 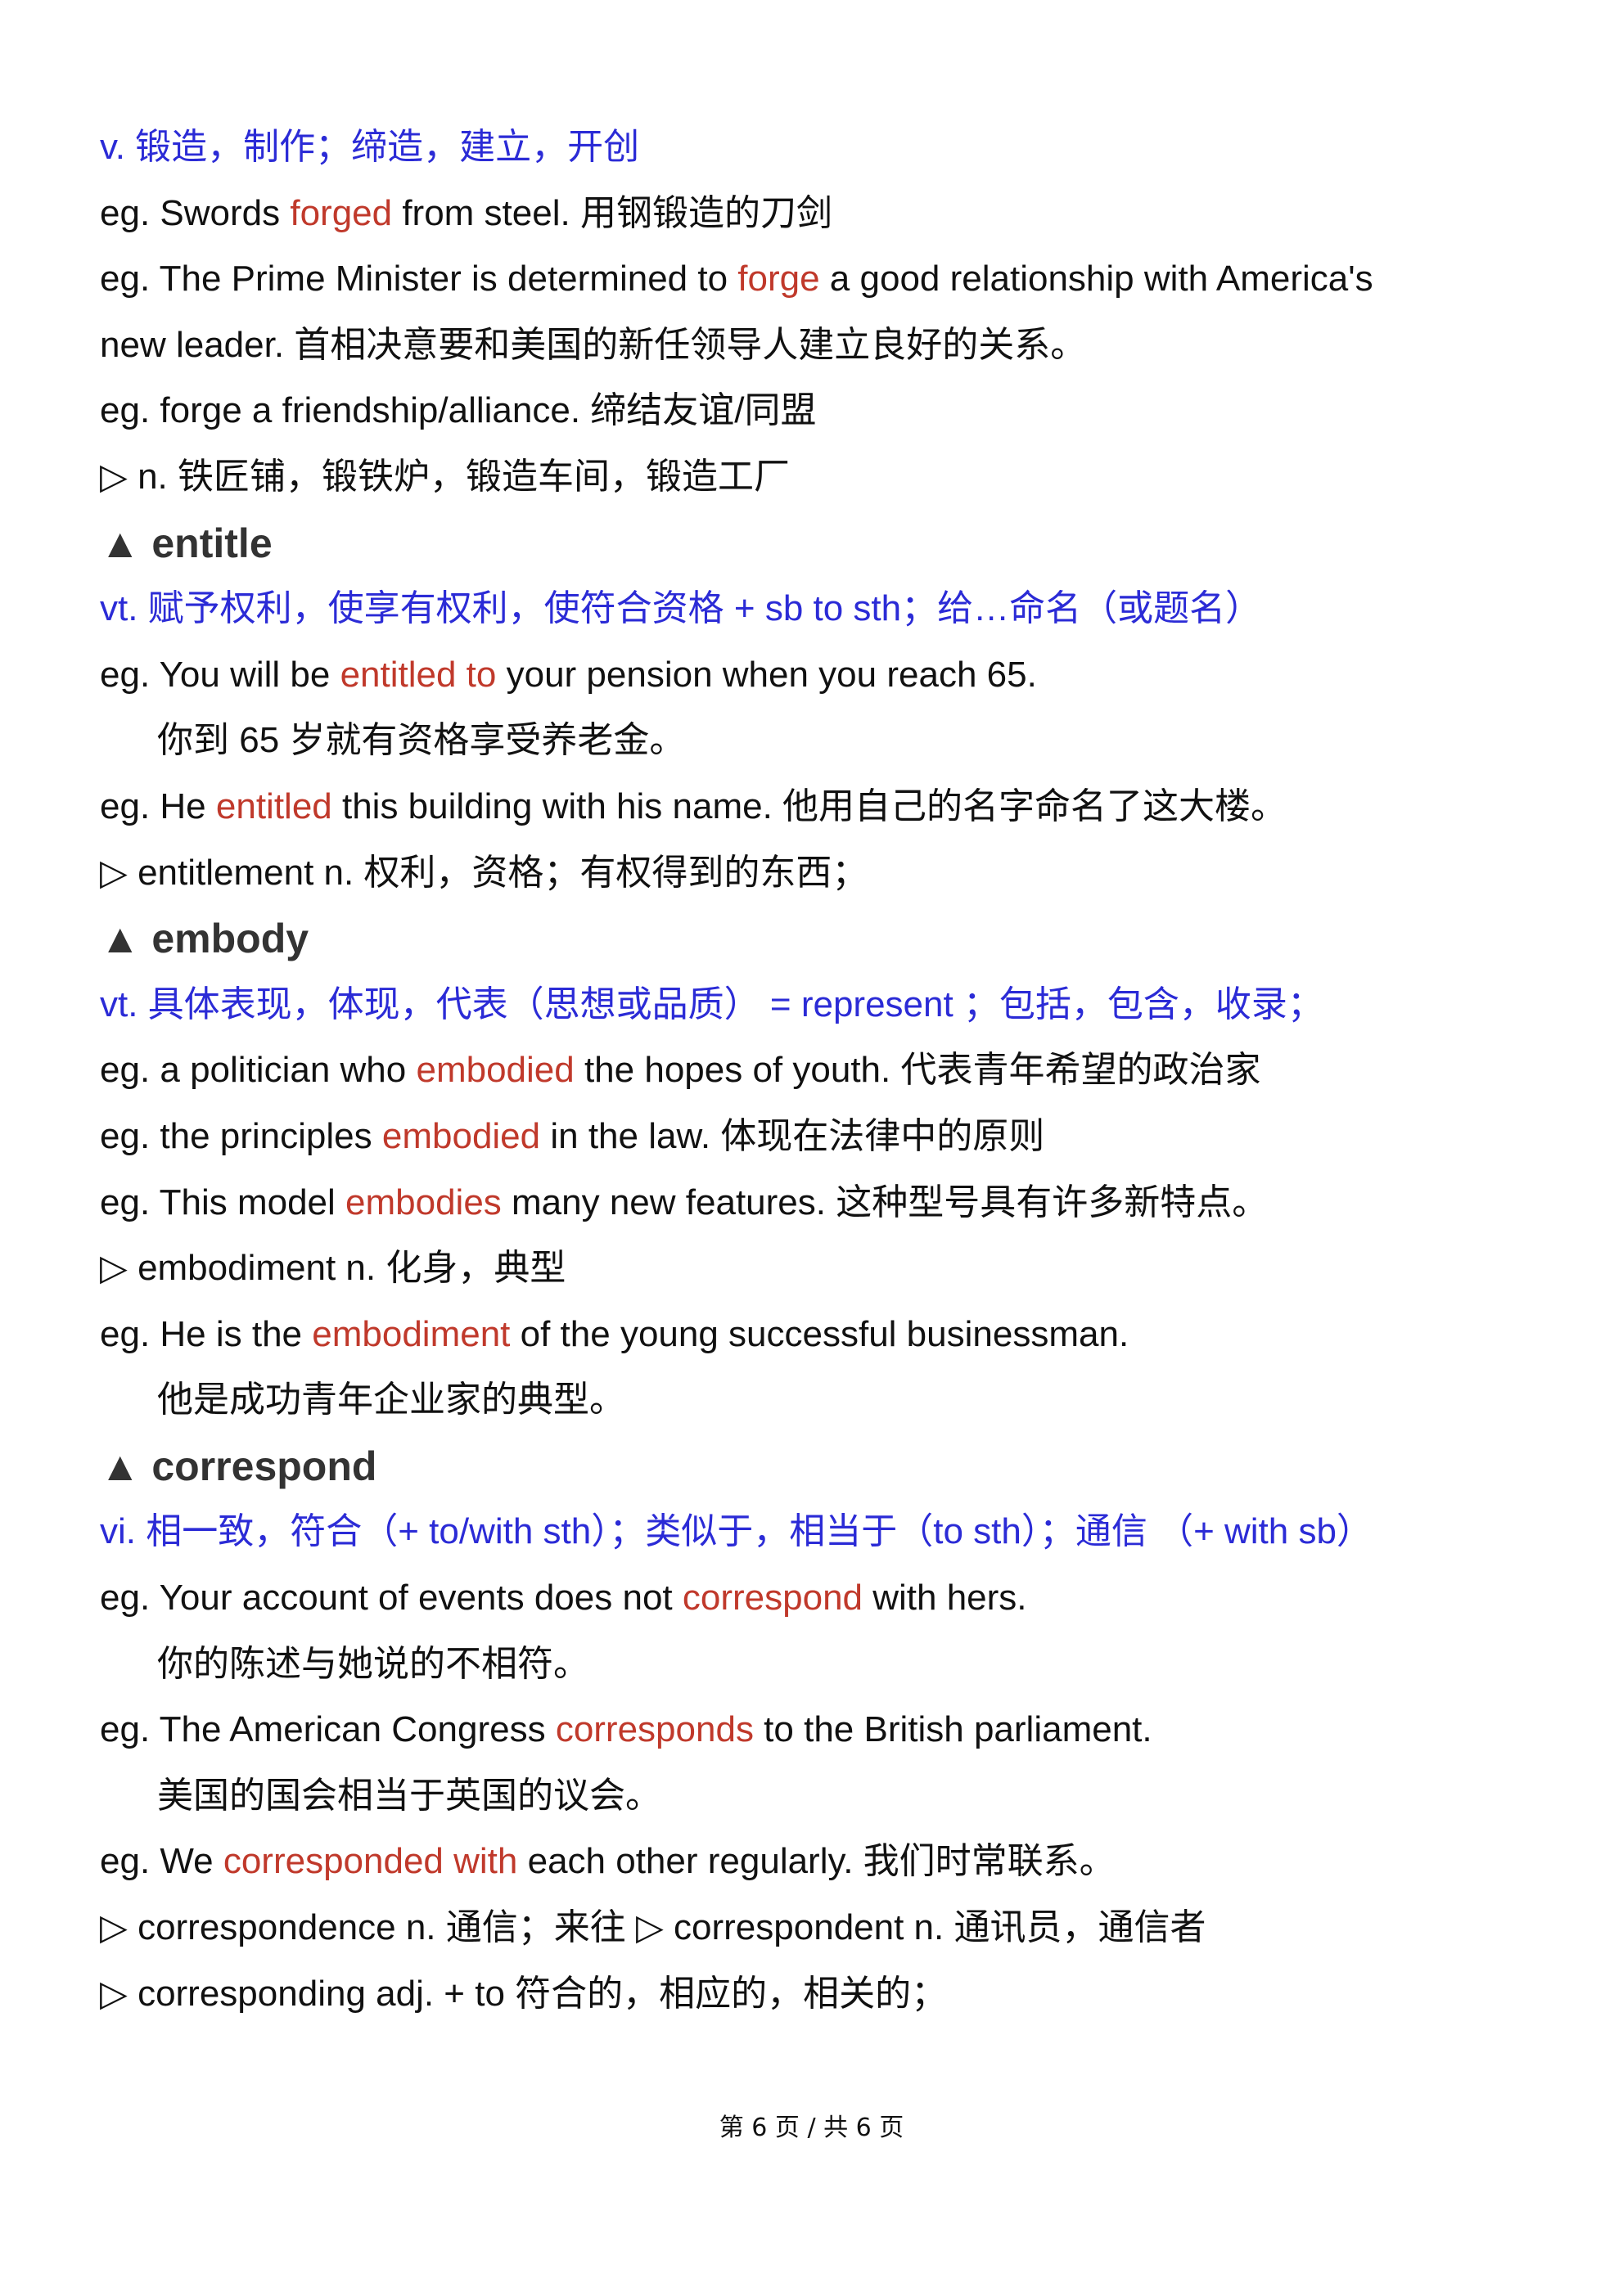 I want to click on text-segment: ▷ n. 铁匠铺，锻铁炉，锻造车间，锻造工厂, so click(x=445, y=476).